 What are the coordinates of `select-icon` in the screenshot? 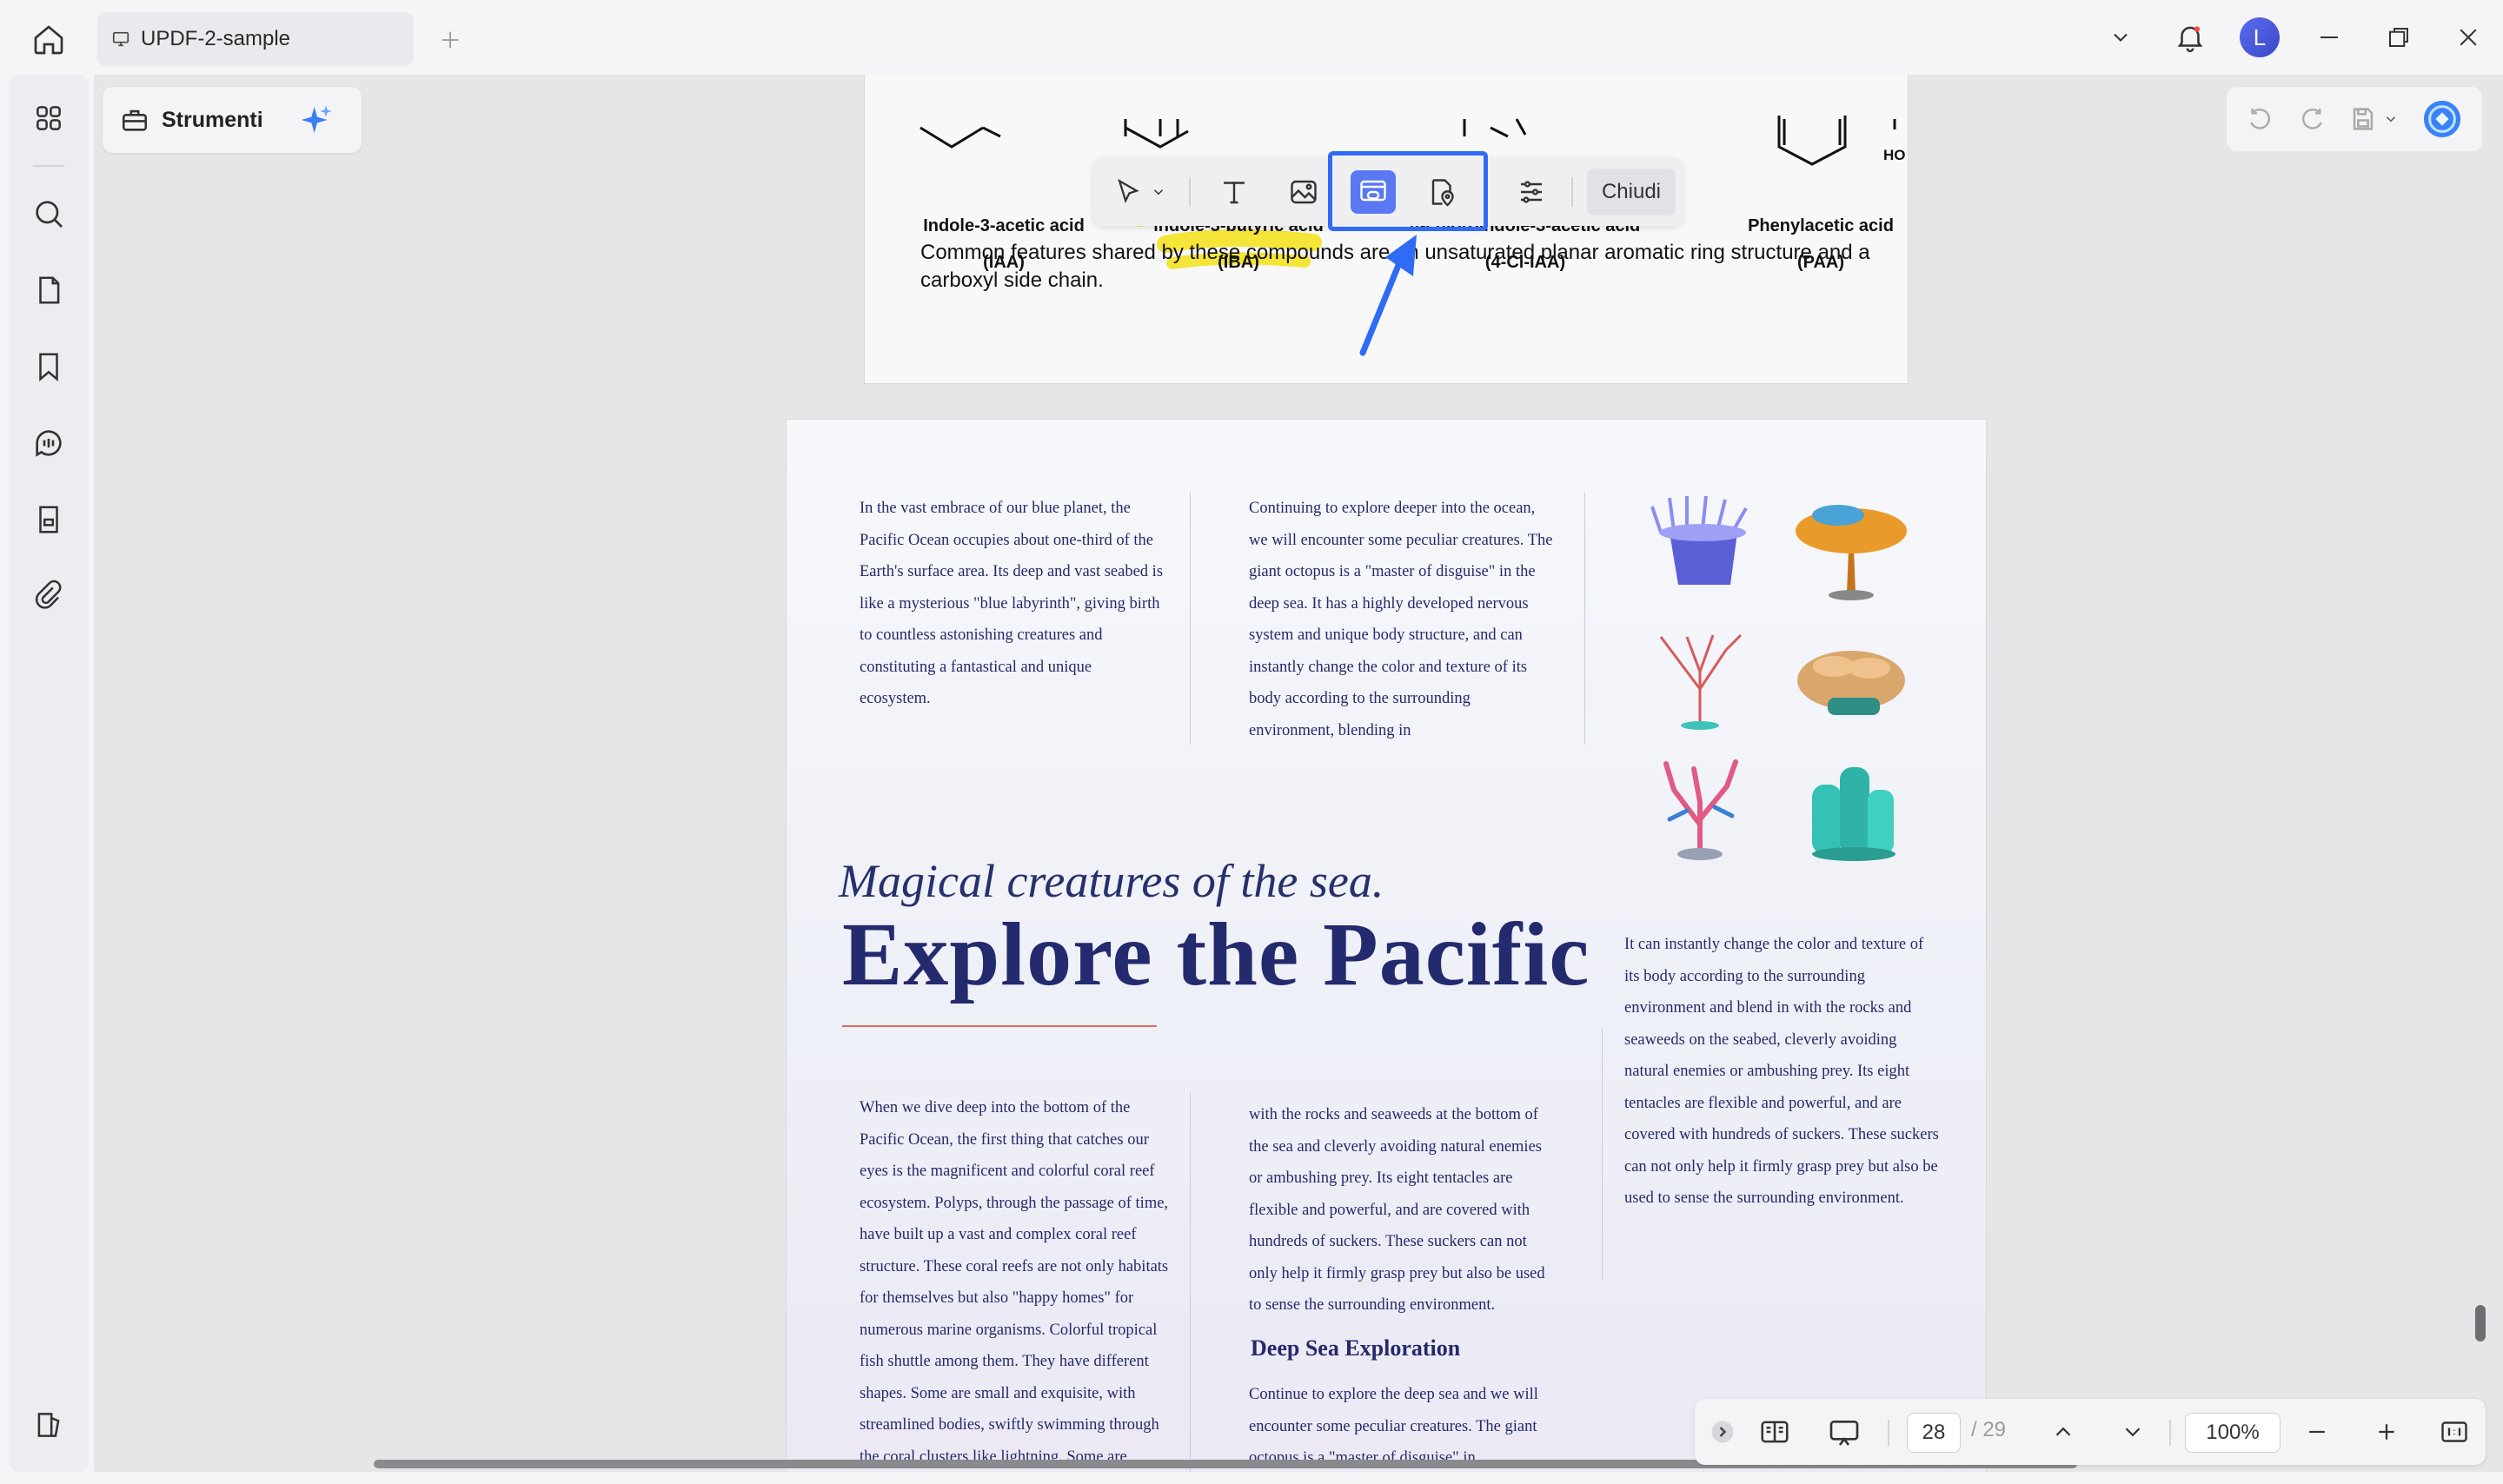 It's located at (1128, 190).